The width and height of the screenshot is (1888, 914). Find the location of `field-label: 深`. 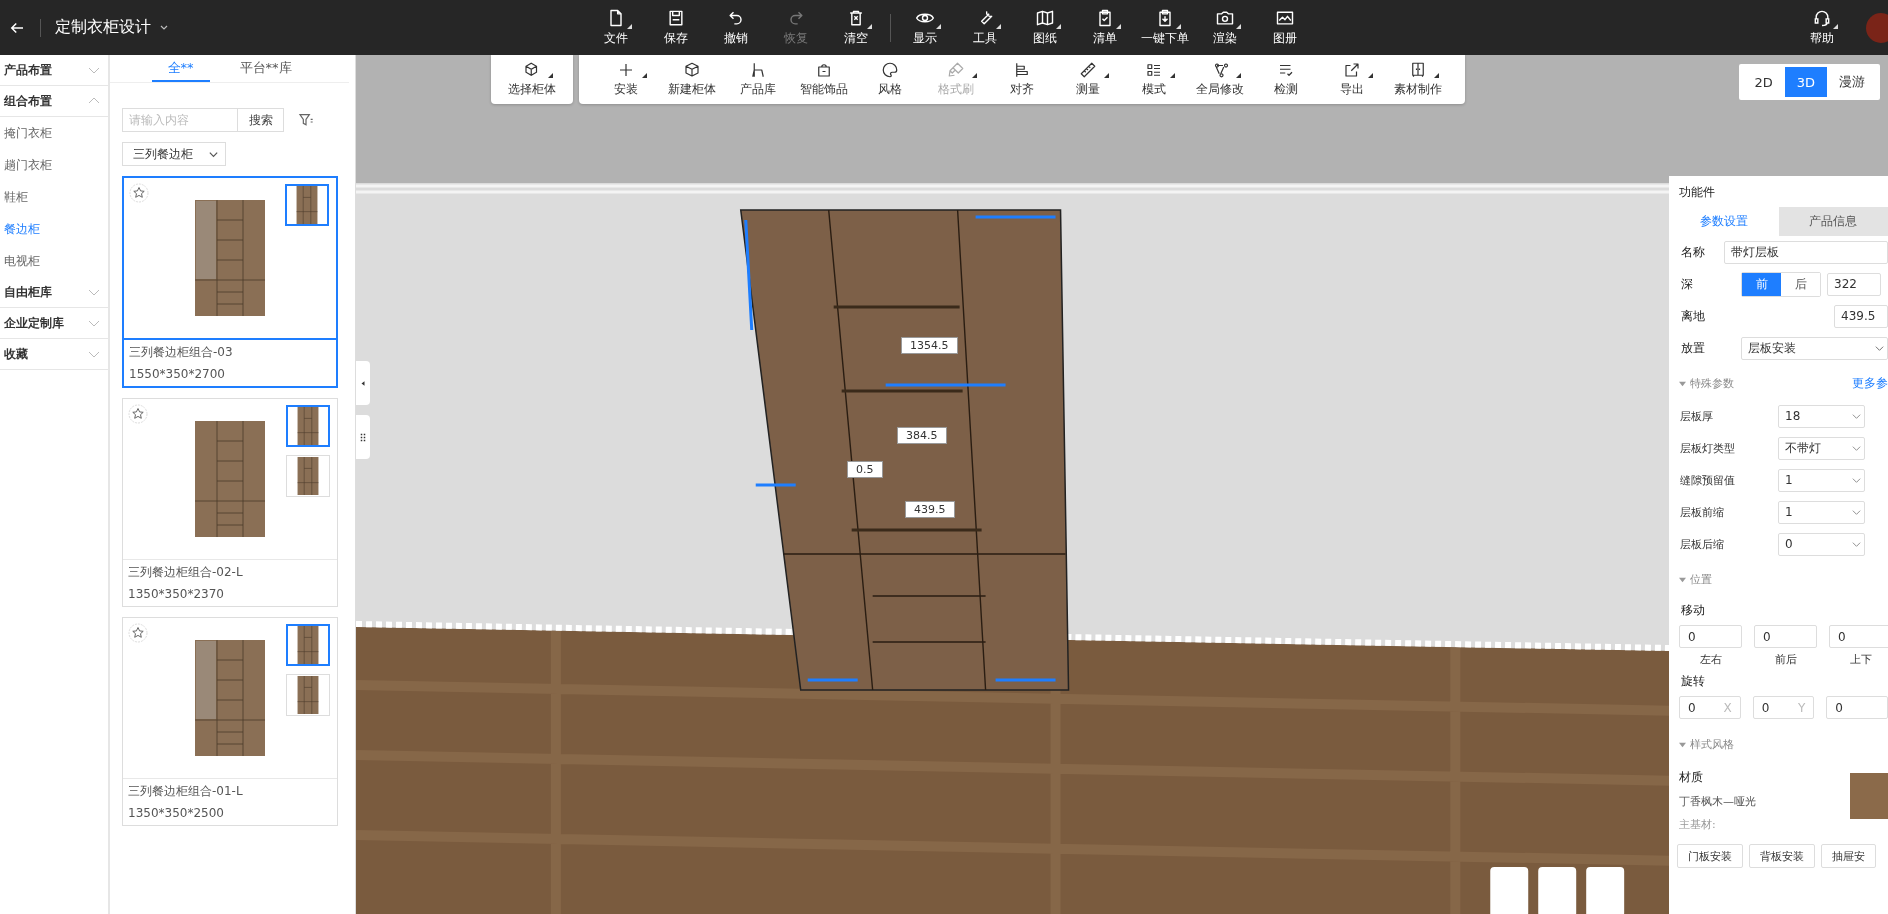

field-label: 深 is located at coordinates (1687, 284).